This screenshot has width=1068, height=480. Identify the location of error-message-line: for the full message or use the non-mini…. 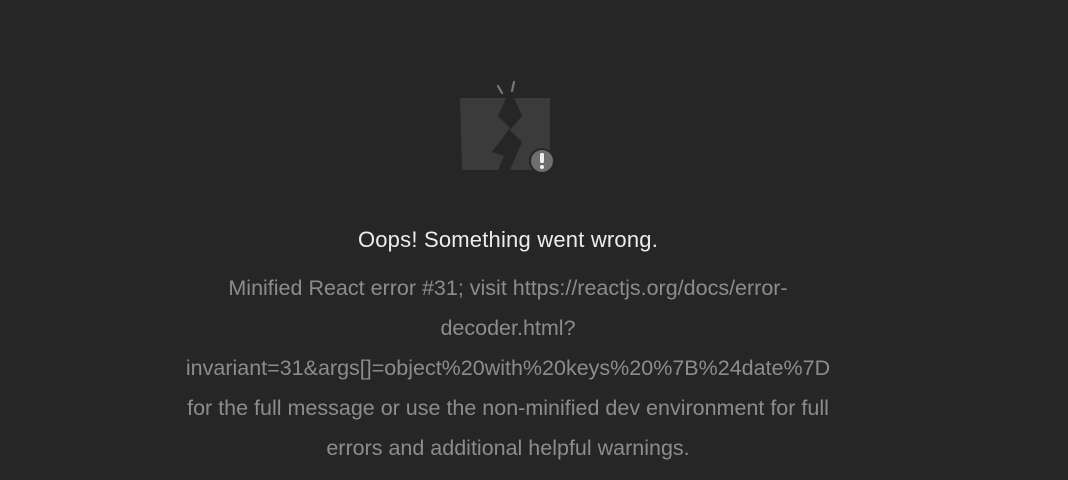
(508, 408).